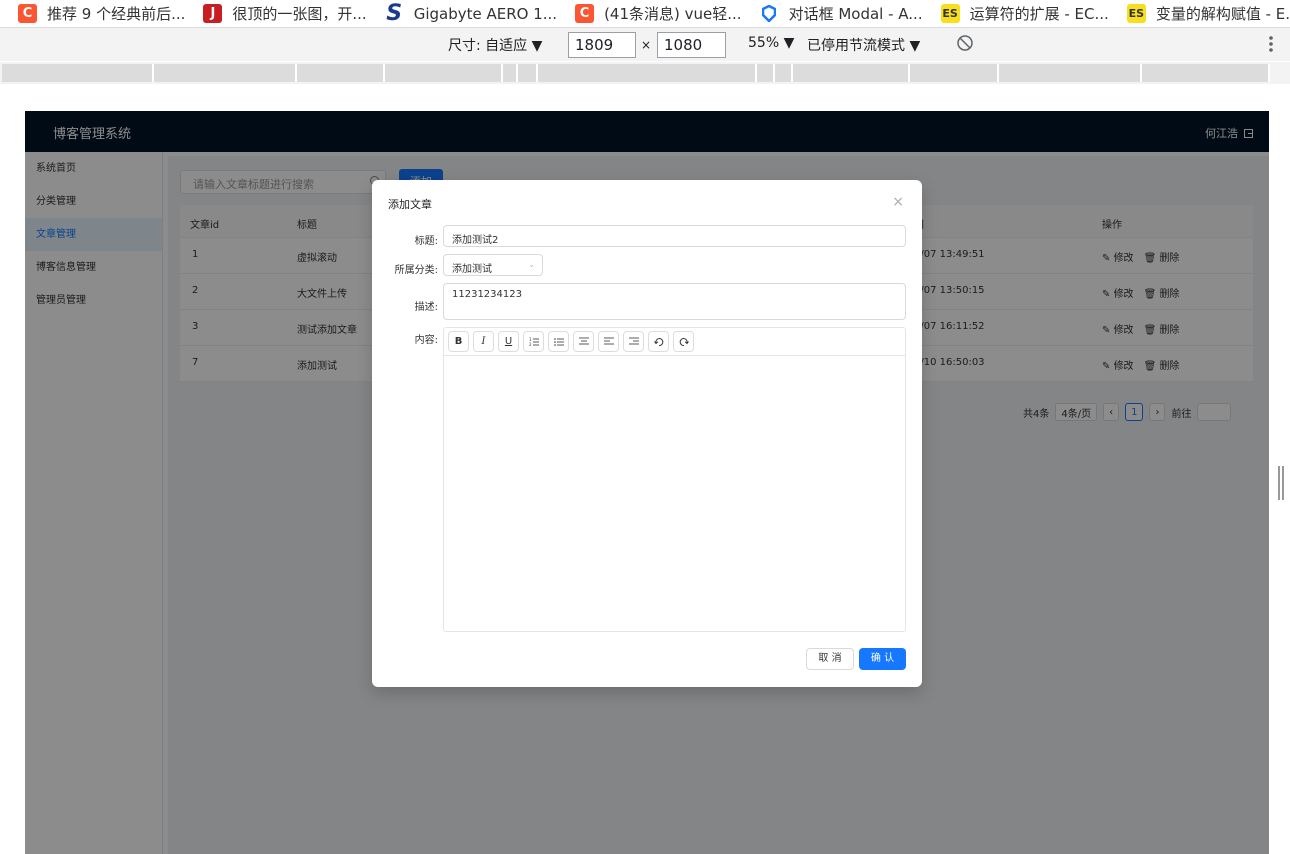 The height and width of the screenshot is (854, 1290). I want to click on svg-text: 2, so click(530, 344).